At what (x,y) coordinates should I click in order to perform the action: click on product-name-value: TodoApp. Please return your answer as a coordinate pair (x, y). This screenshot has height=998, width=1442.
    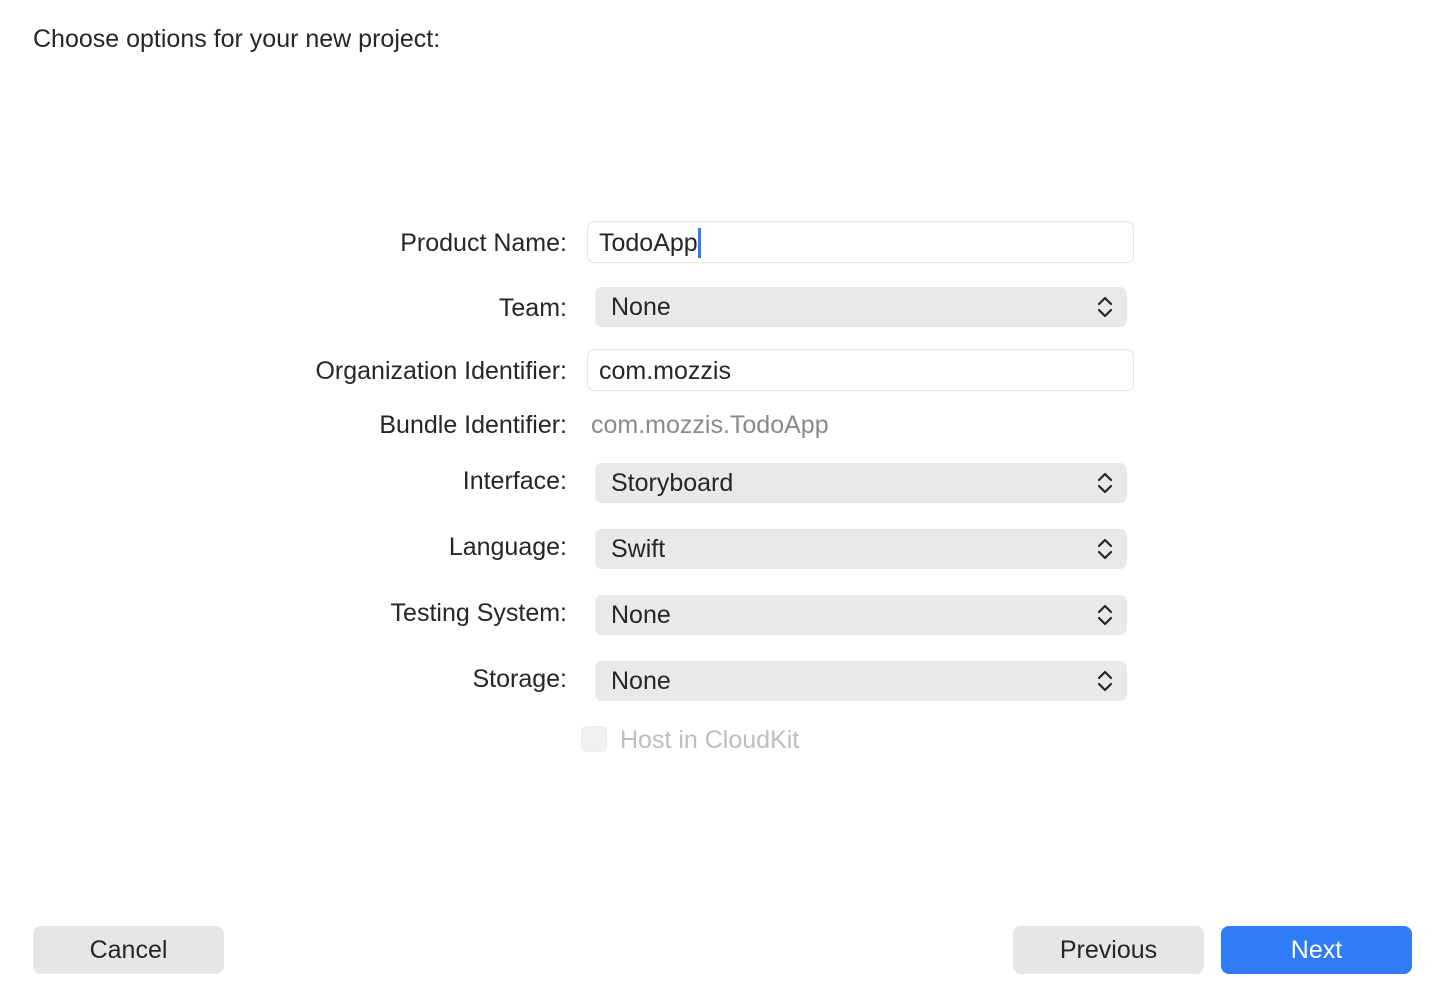
    Looking at the image, I should click on (650, 243).